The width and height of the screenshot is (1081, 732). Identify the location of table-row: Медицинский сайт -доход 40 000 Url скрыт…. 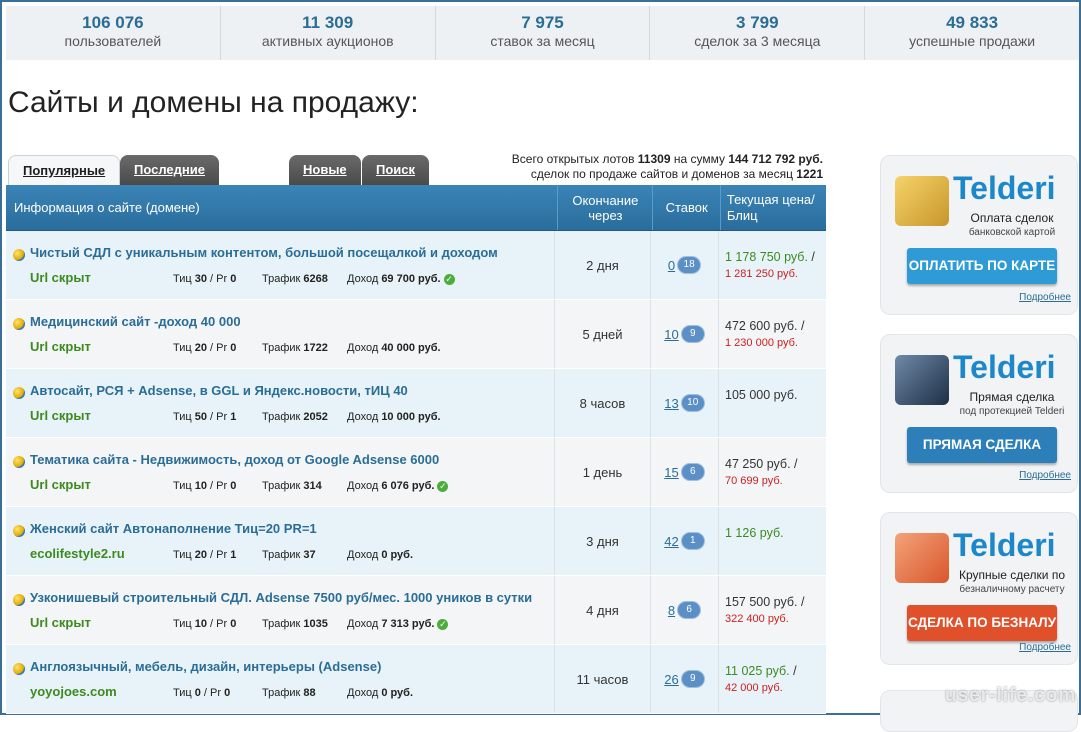
(416, 334).